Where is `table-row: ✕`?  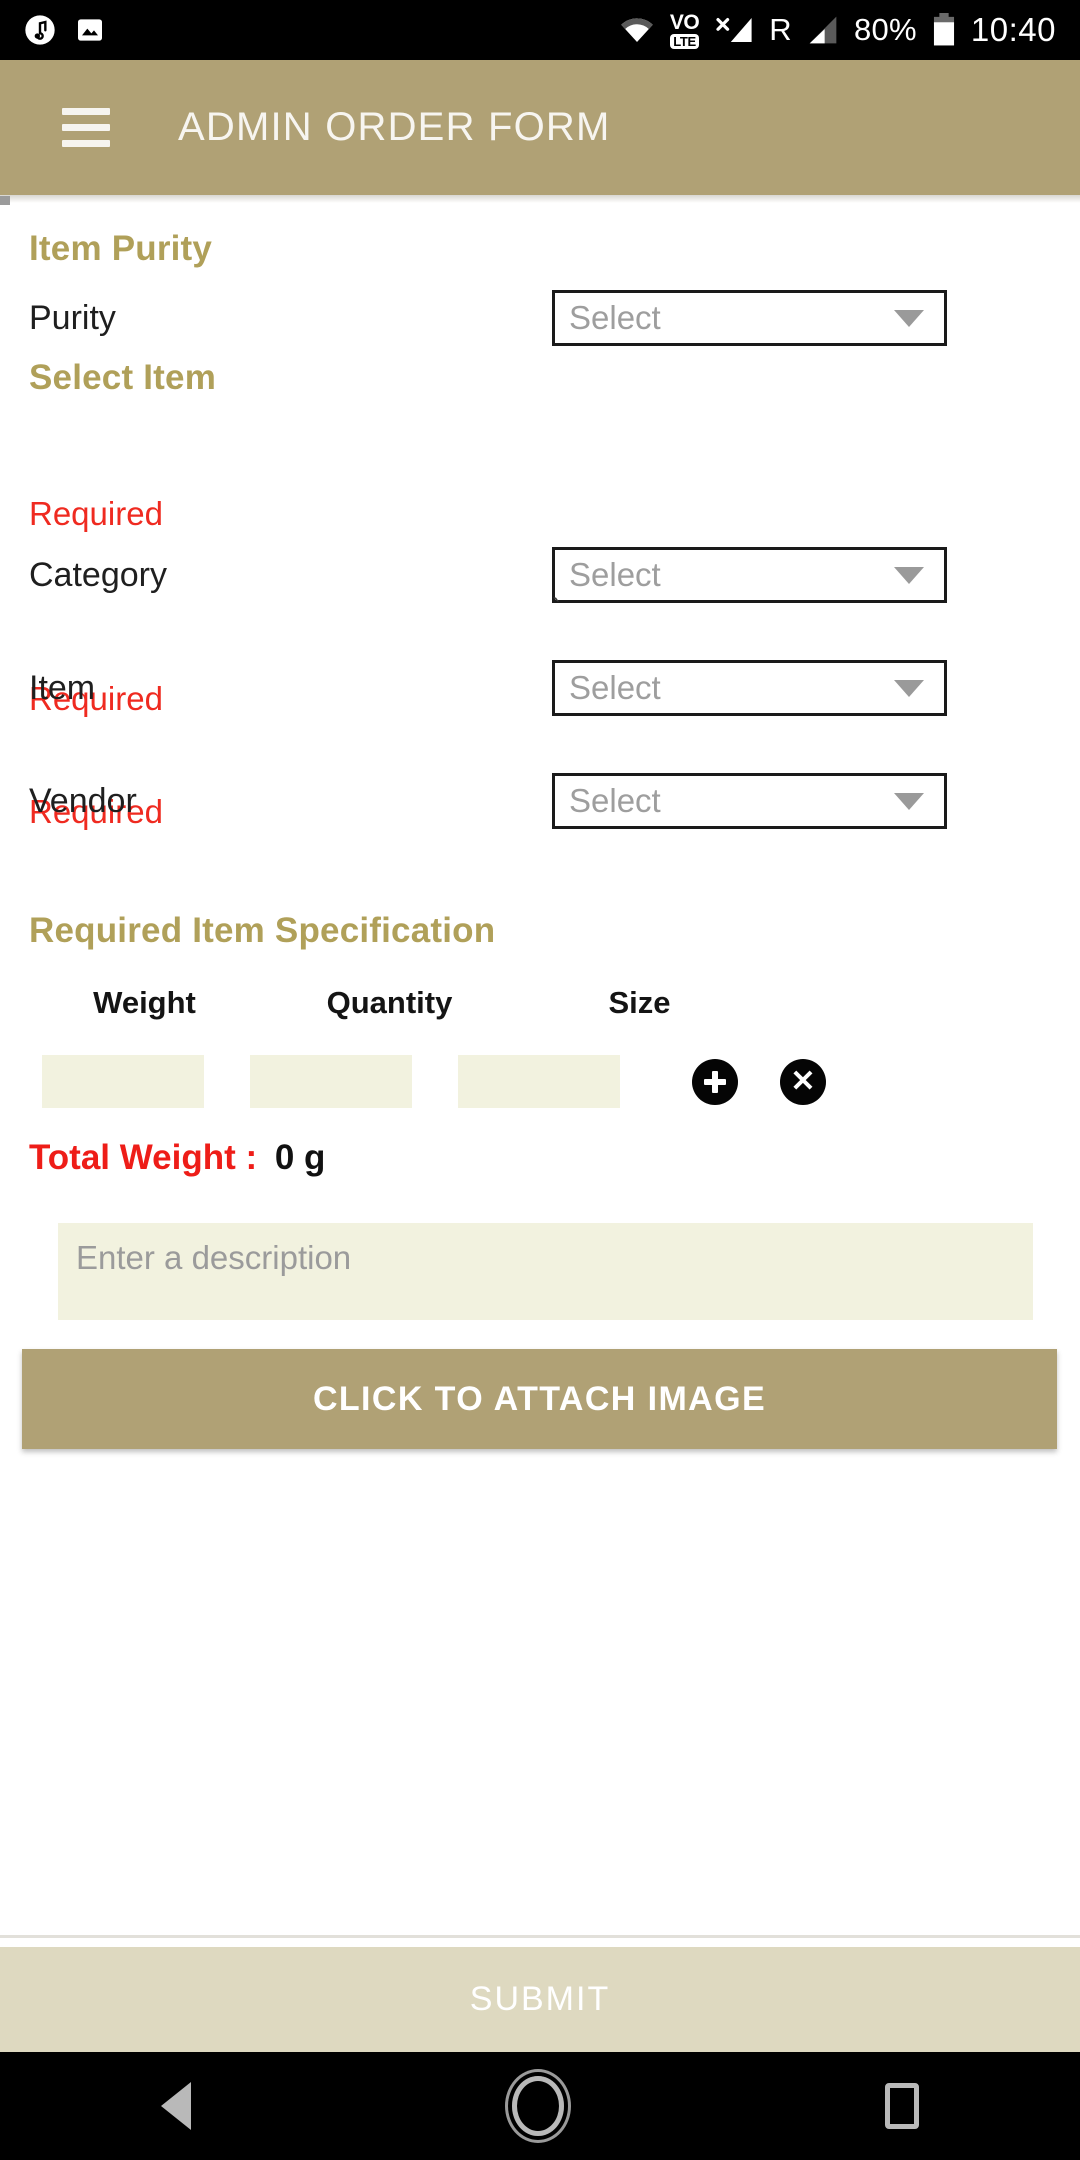
table-row: ✕ is located at coordinates (547, 1081).